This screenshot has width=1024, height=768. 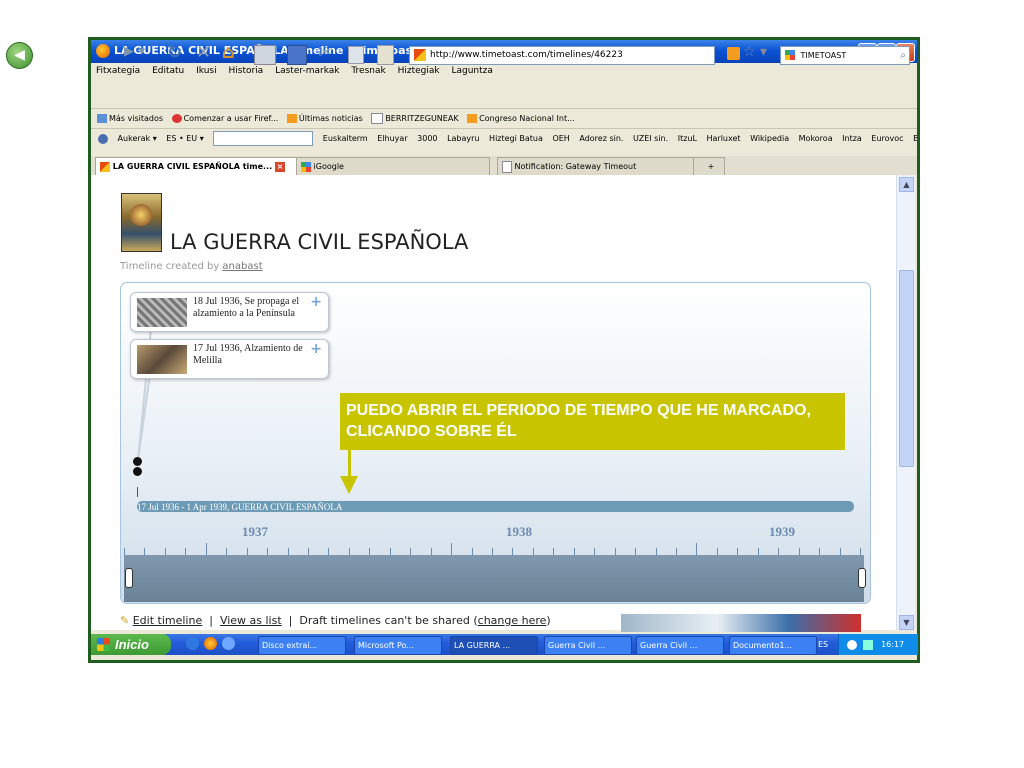 What do you see at coordinates (471, 71) in the screenshot?
I see `menu-help: Laguntza` at bounding box center [471, 71].